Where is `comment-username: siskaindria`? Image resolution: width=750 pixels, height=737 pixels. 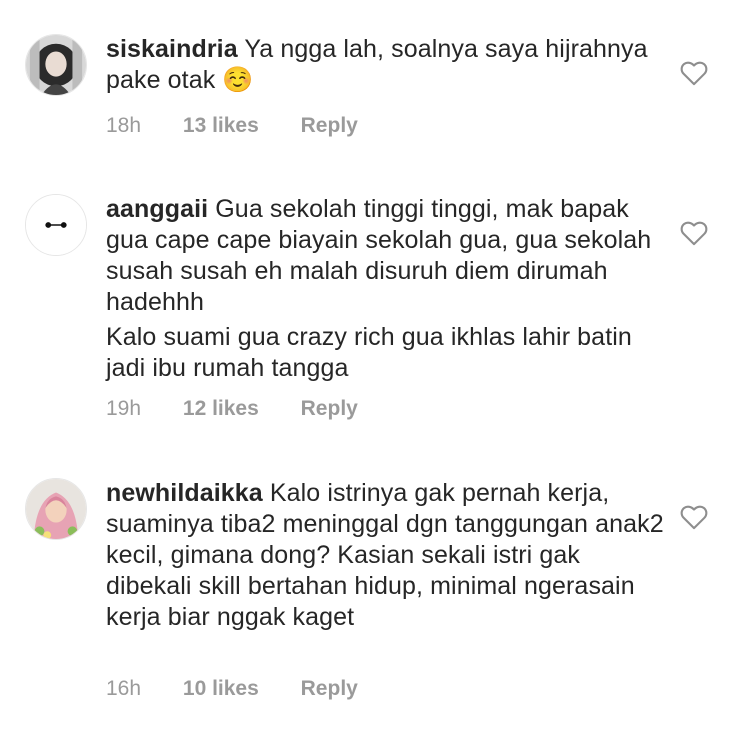
comment-username: siskaindria is located at coordinates (172, 49).